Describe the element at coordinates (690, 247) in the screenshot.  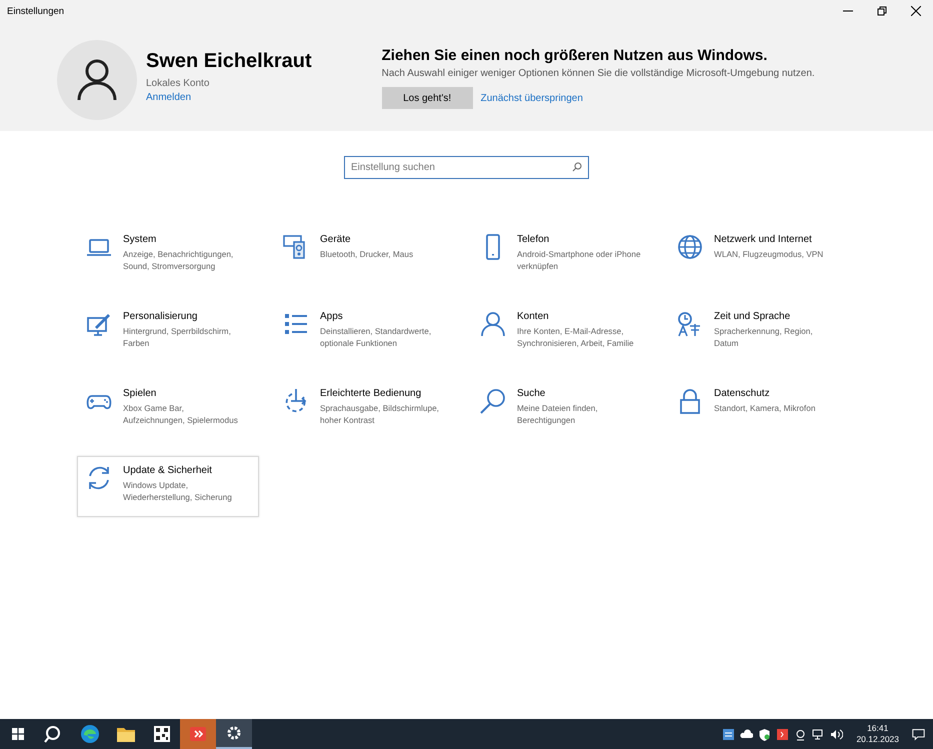
I see `globe-icon` at that location.